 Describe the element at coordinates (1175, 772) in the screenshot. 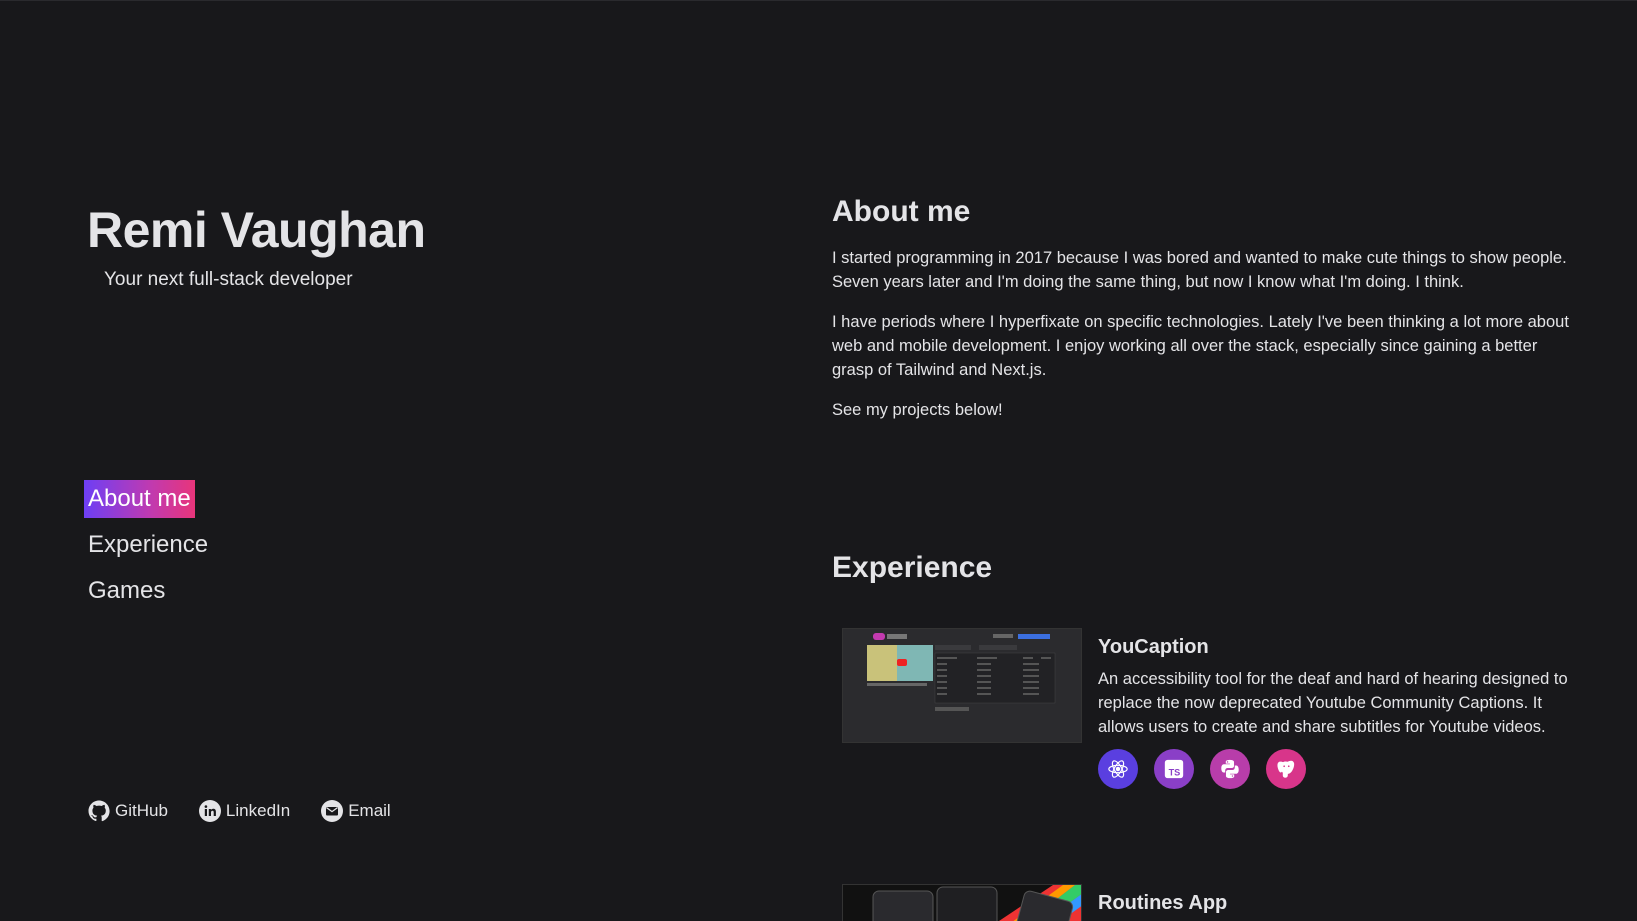

I see `svg-text: TS` at that location.